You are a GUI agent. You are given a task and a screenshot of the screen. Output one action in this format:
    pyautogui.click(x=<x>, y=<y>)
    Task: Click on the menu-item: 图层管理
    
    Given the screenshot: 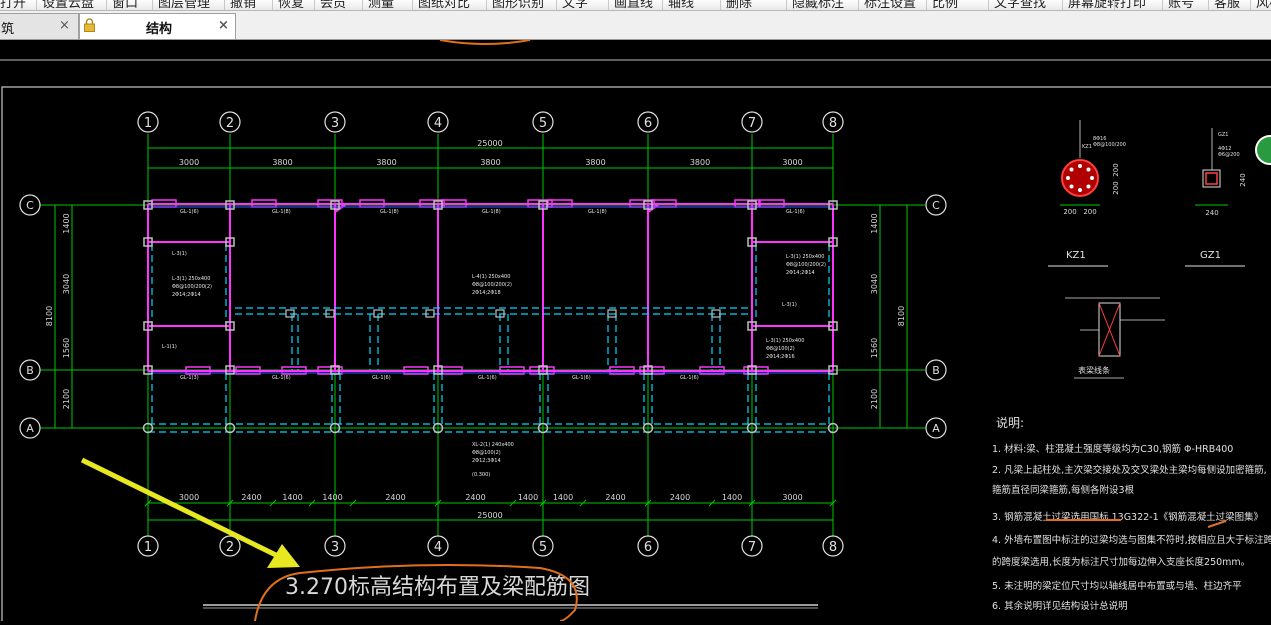 What is the action you would take?
    pyautogui.click(x=184, y=5)
    